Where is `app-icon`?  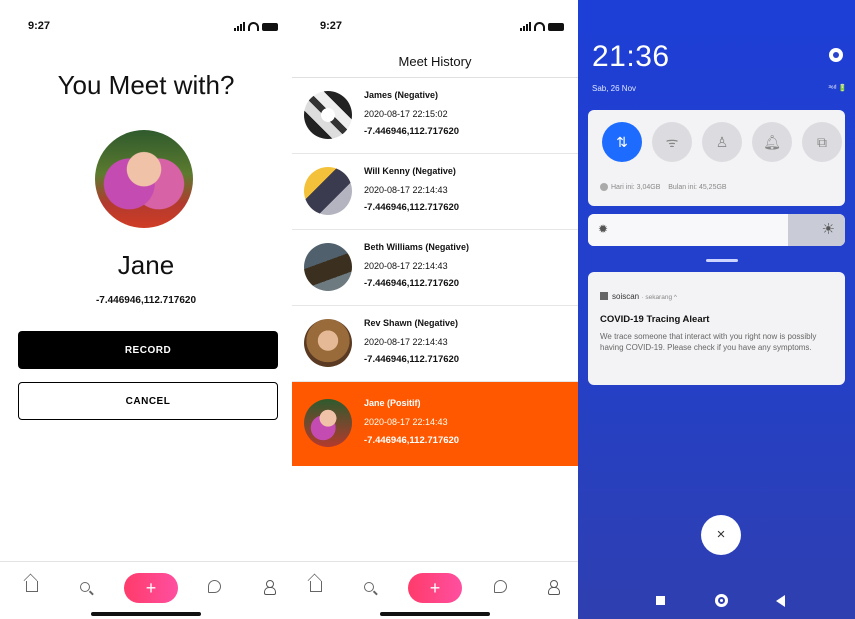
app-icon is located at coordinates (604, 296).